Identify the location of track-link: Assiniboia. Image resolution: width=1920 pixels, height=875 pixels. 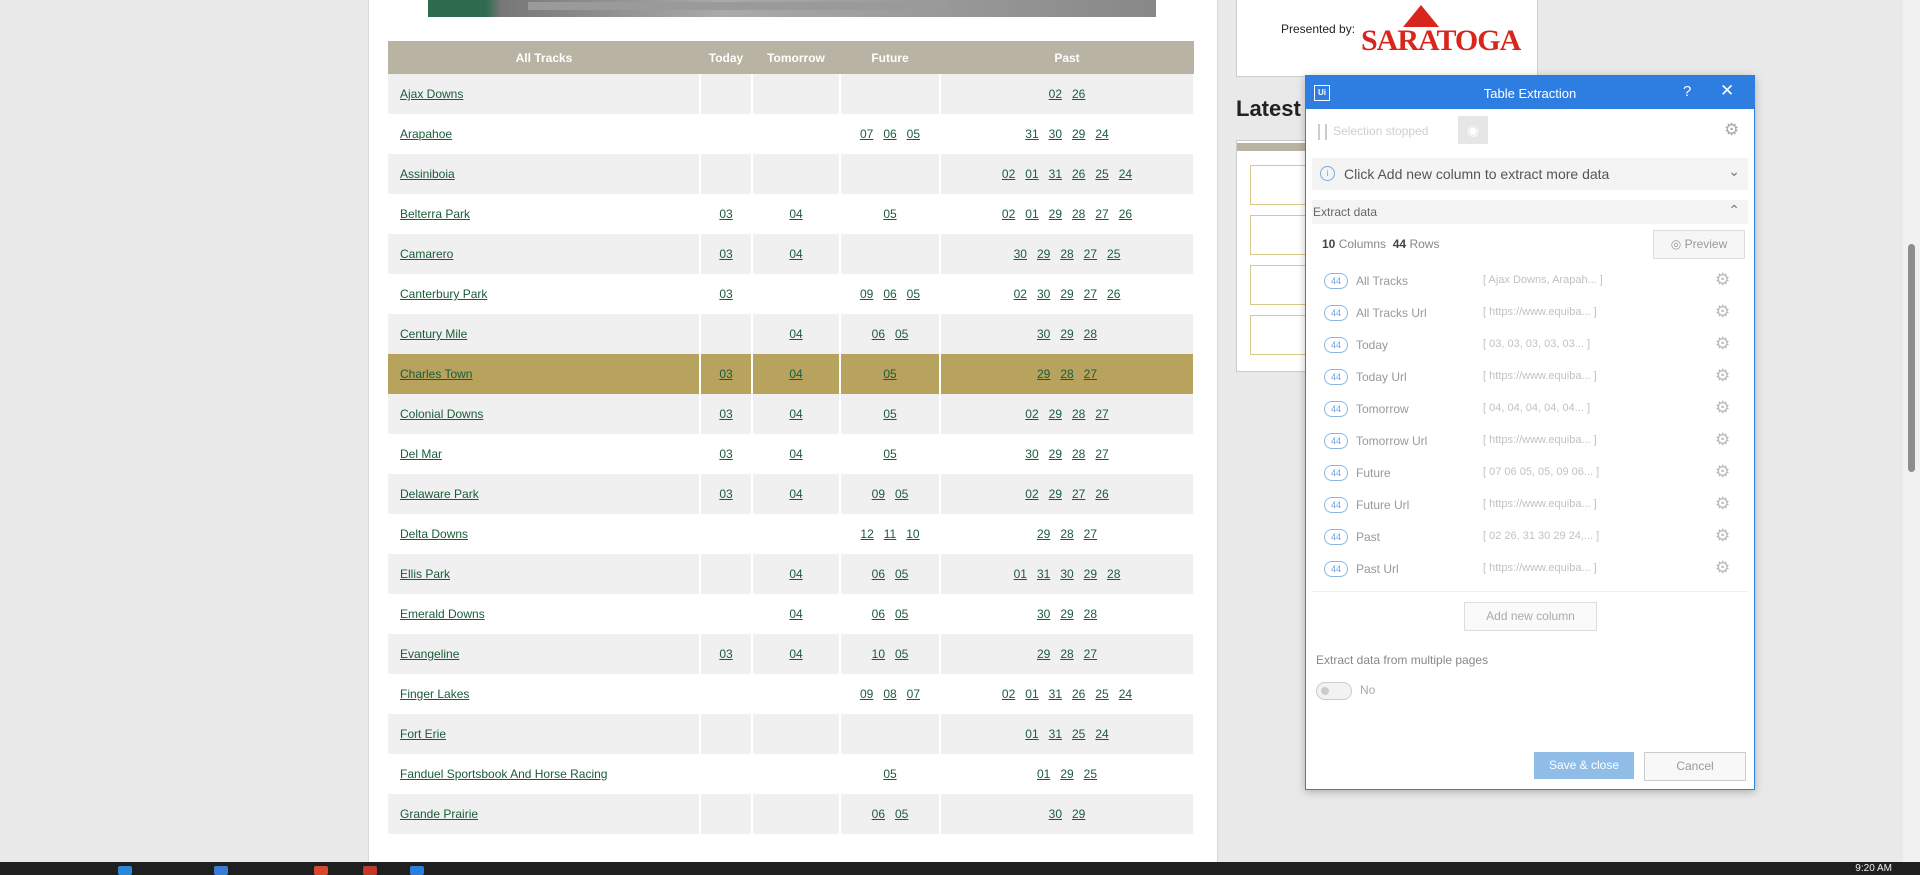
(427, 174).